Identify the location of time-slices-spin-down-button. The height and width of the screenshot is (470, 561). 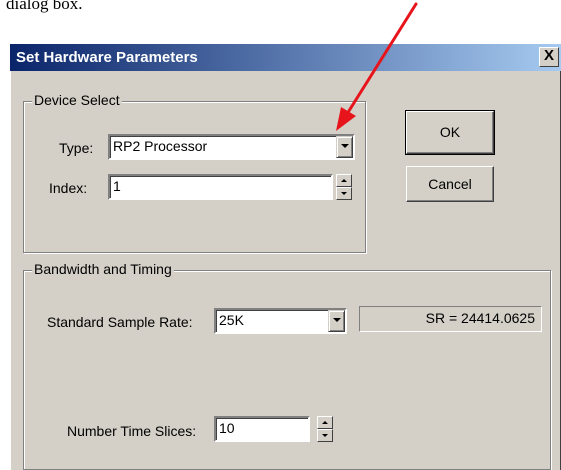
(325, 435).